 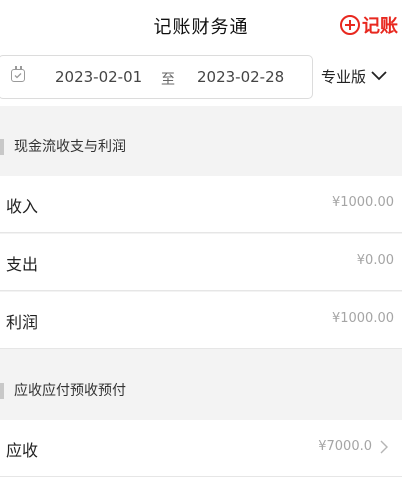 I want to click on row-value: ¥0.00, so click(x=375, y=260).